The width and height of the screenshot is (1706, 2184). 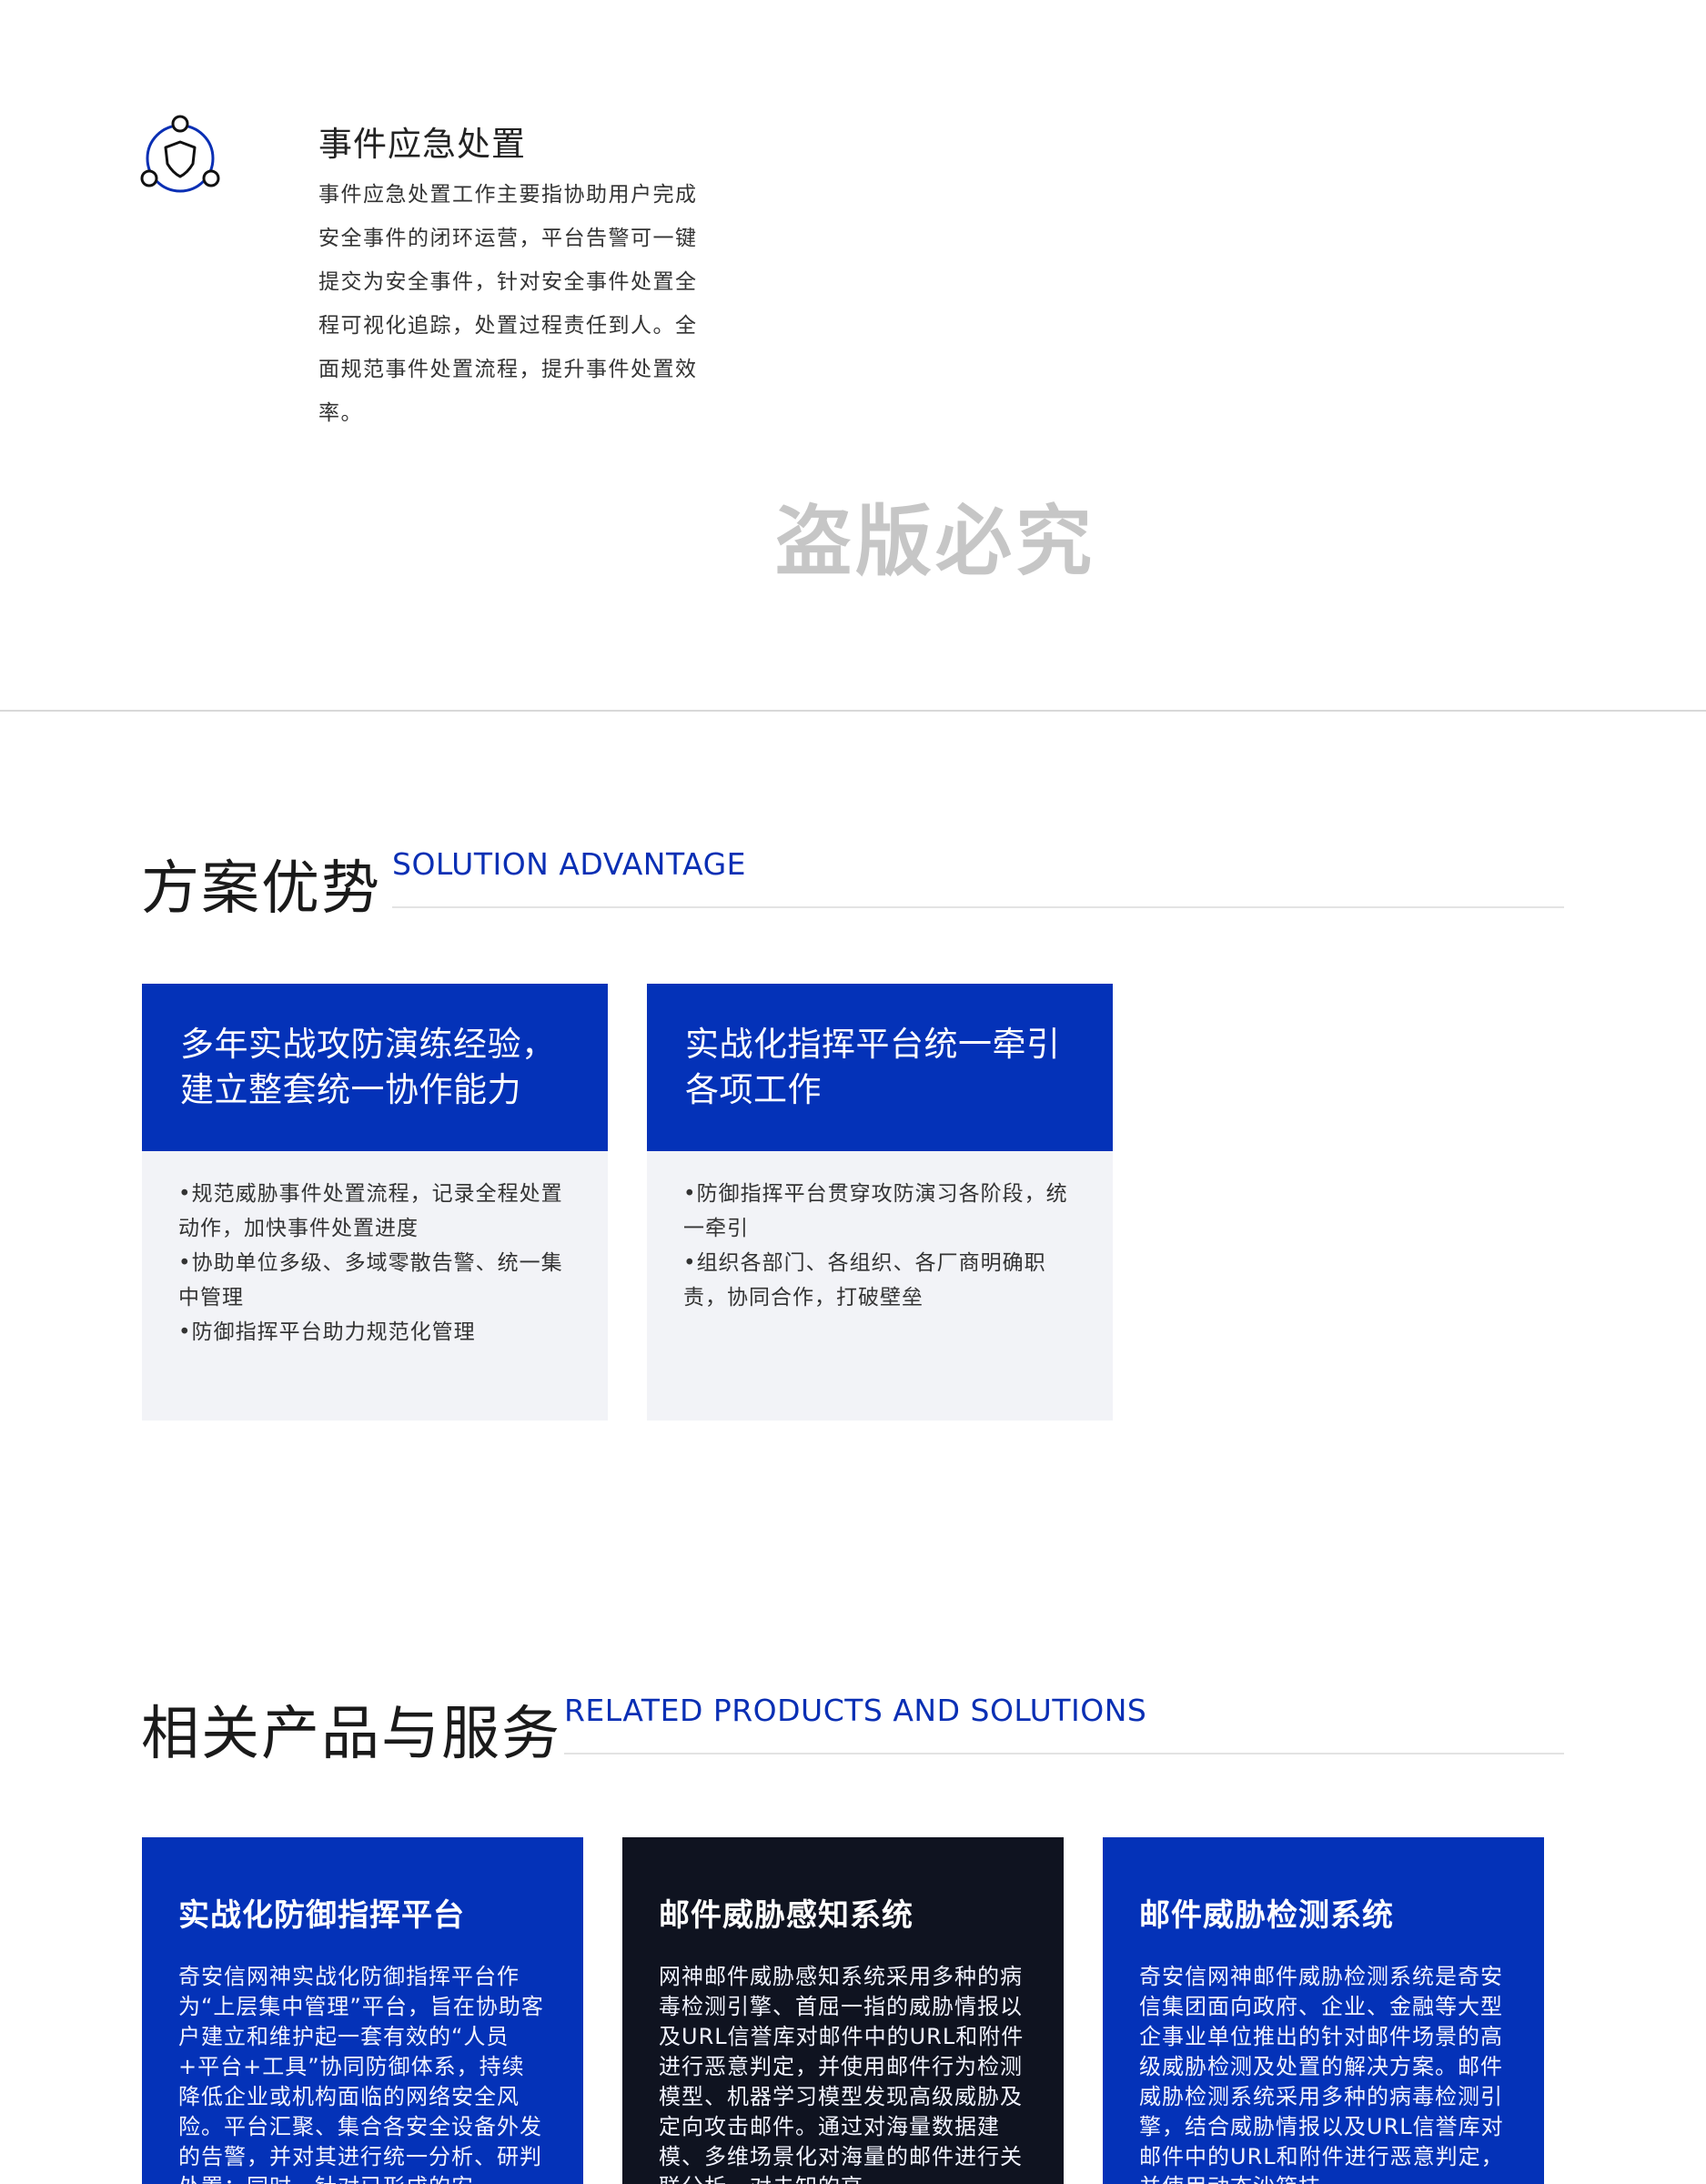 I want to click on products-title-en: RELATED PRODUCTS AND SOLUTIONS, so click(x=855, y=1711).